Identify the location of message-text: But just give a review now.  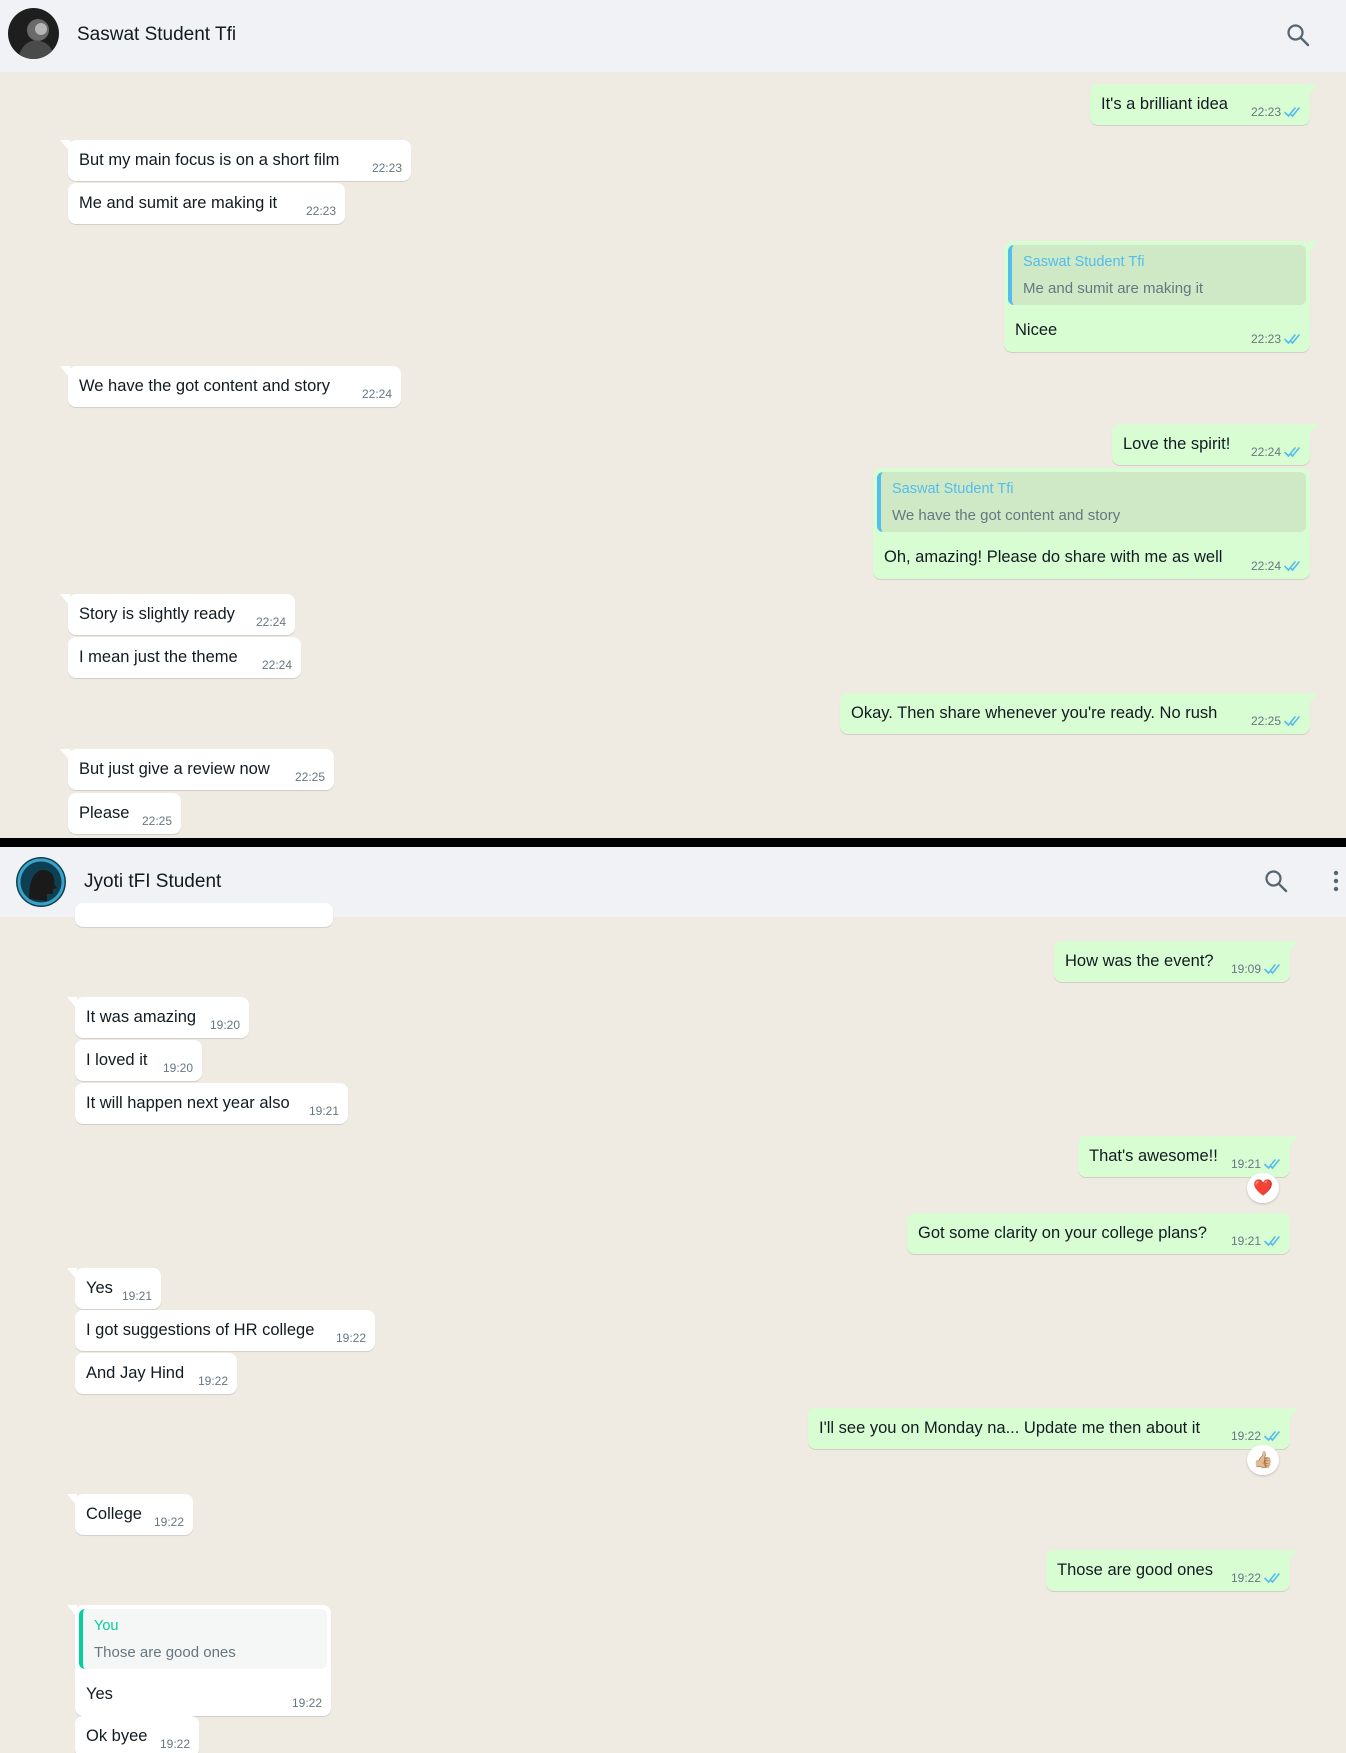
(174, 769).